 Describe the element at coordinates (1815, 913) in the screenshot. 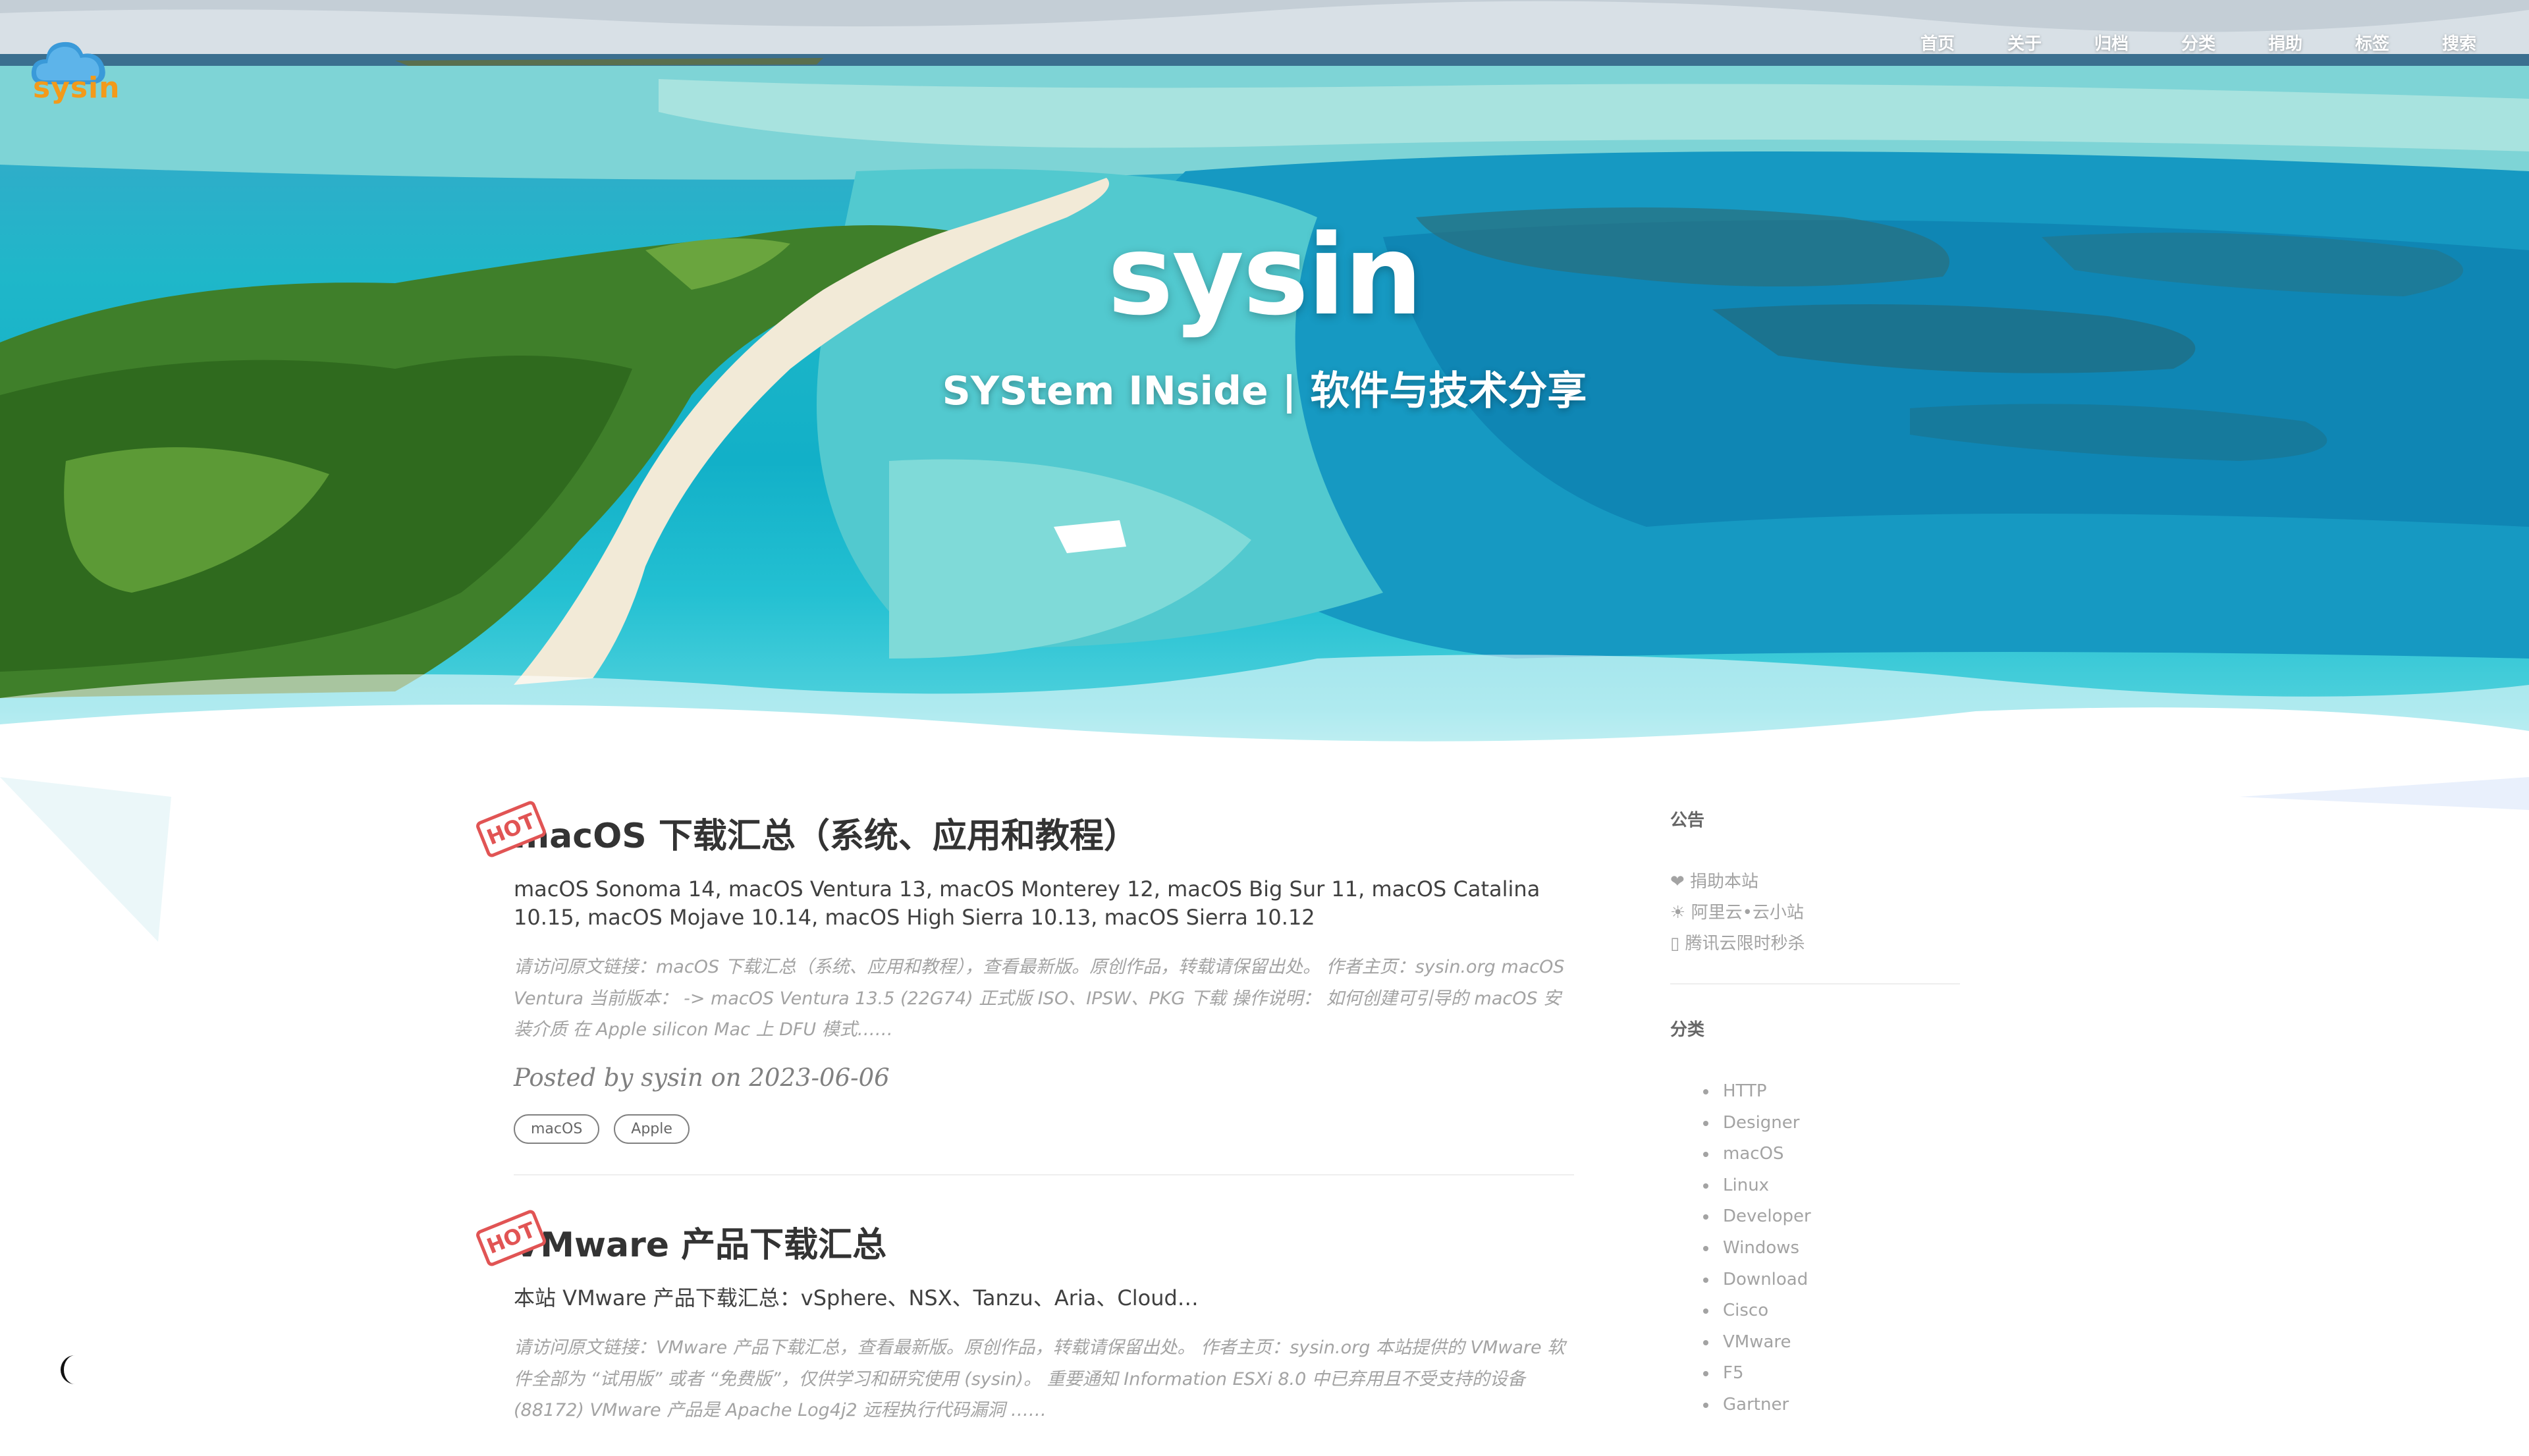

I see `aliyun-link: ☀ 阿里云•云小站` at that location.